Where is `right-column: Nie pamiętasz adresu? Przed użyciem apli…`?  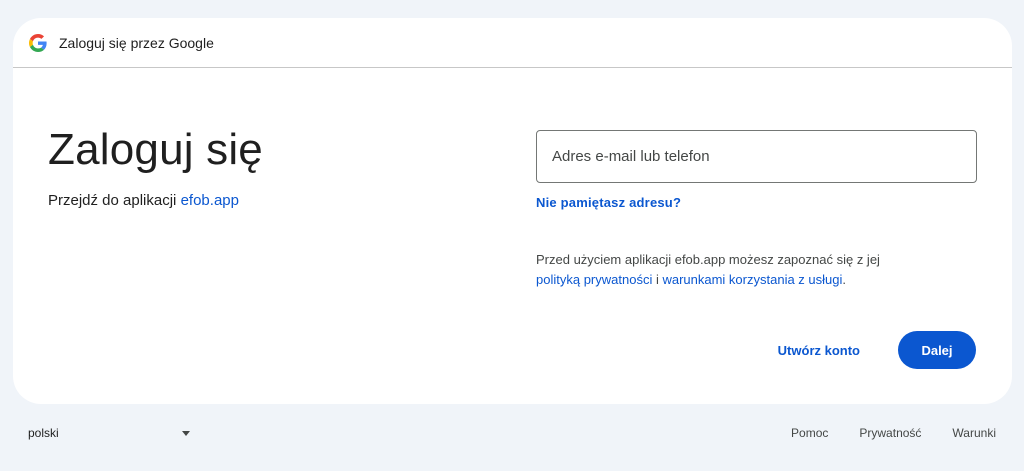
right-column: Nie pamiętasz adresu? Przed użyciem apli… is located at coordinates (756, 210).